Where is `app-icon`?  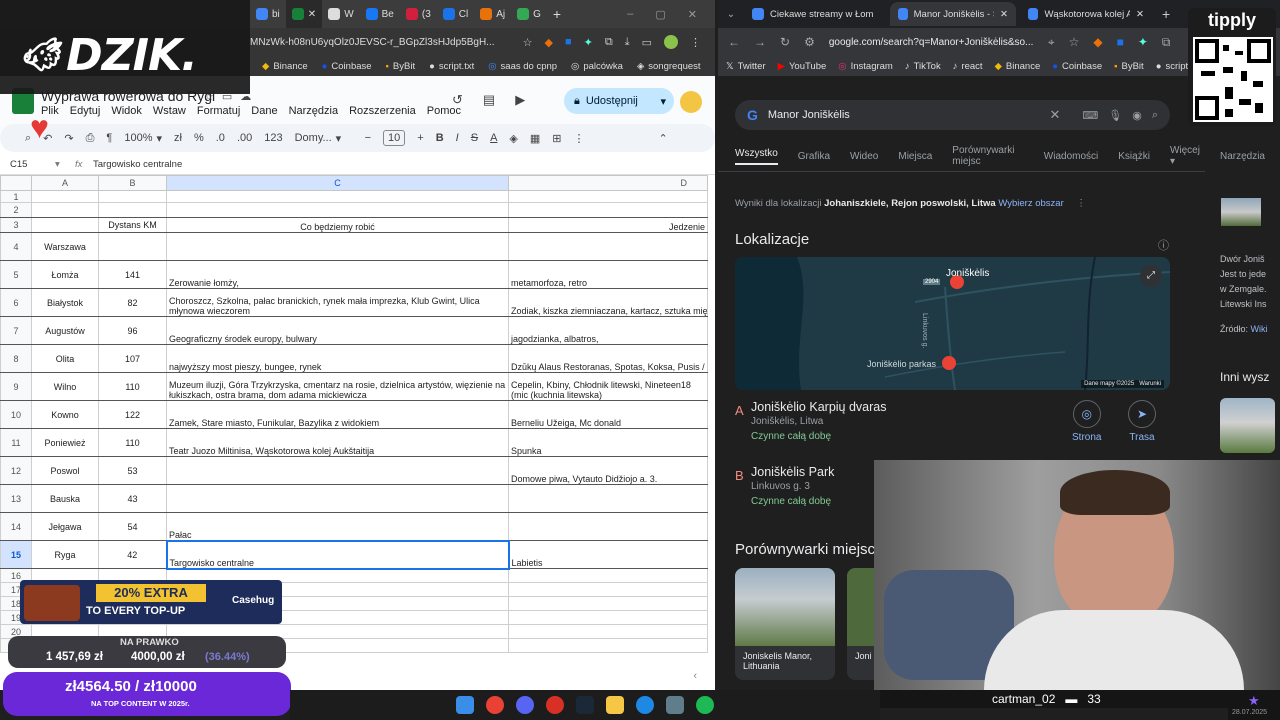
app-icon is located at coordinates (555, 705).